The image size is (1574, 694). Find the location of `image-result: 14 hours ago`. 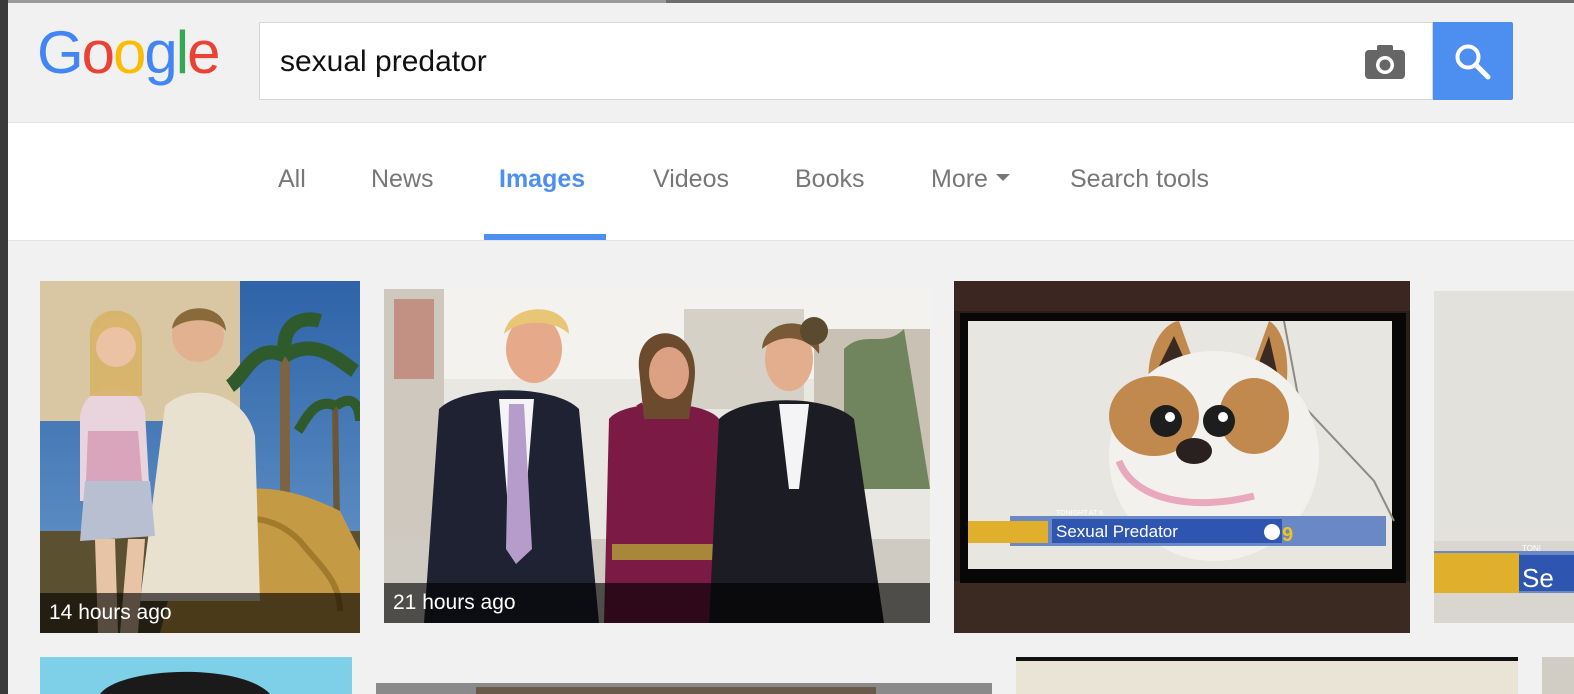

image-result: 14 hours ago is located at coordinates (200, 457).